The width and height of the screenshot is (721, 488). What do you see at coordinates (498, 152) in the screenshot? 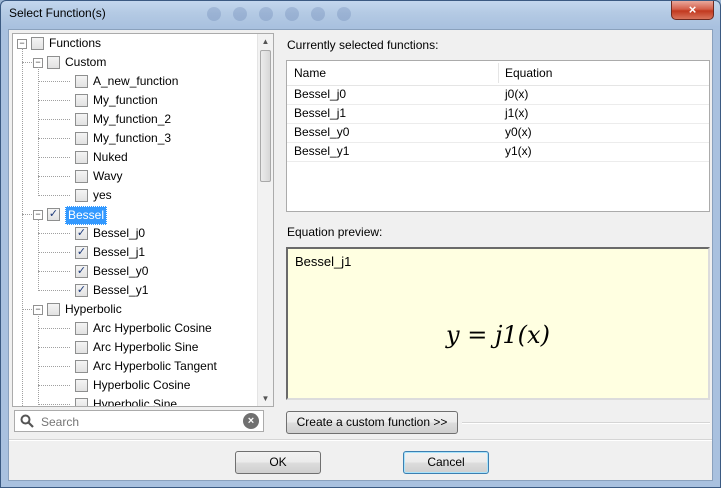
I see `table-row: Bessel_y1 y1(x)` at bounding box center [498, 152].